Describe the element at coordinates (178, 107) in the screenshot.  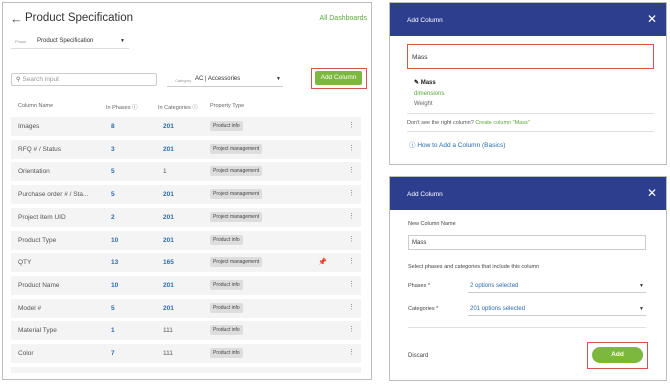
I see `col-header-categories: In Categories ⓘ` at that location.